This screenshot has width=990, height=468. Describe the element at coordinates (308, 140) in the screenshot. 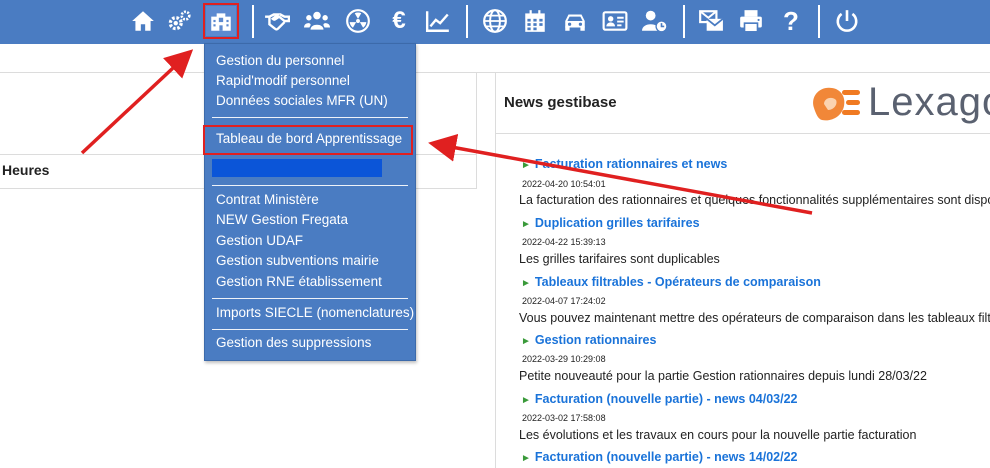

I see `annotation-highlight-box` at that location.